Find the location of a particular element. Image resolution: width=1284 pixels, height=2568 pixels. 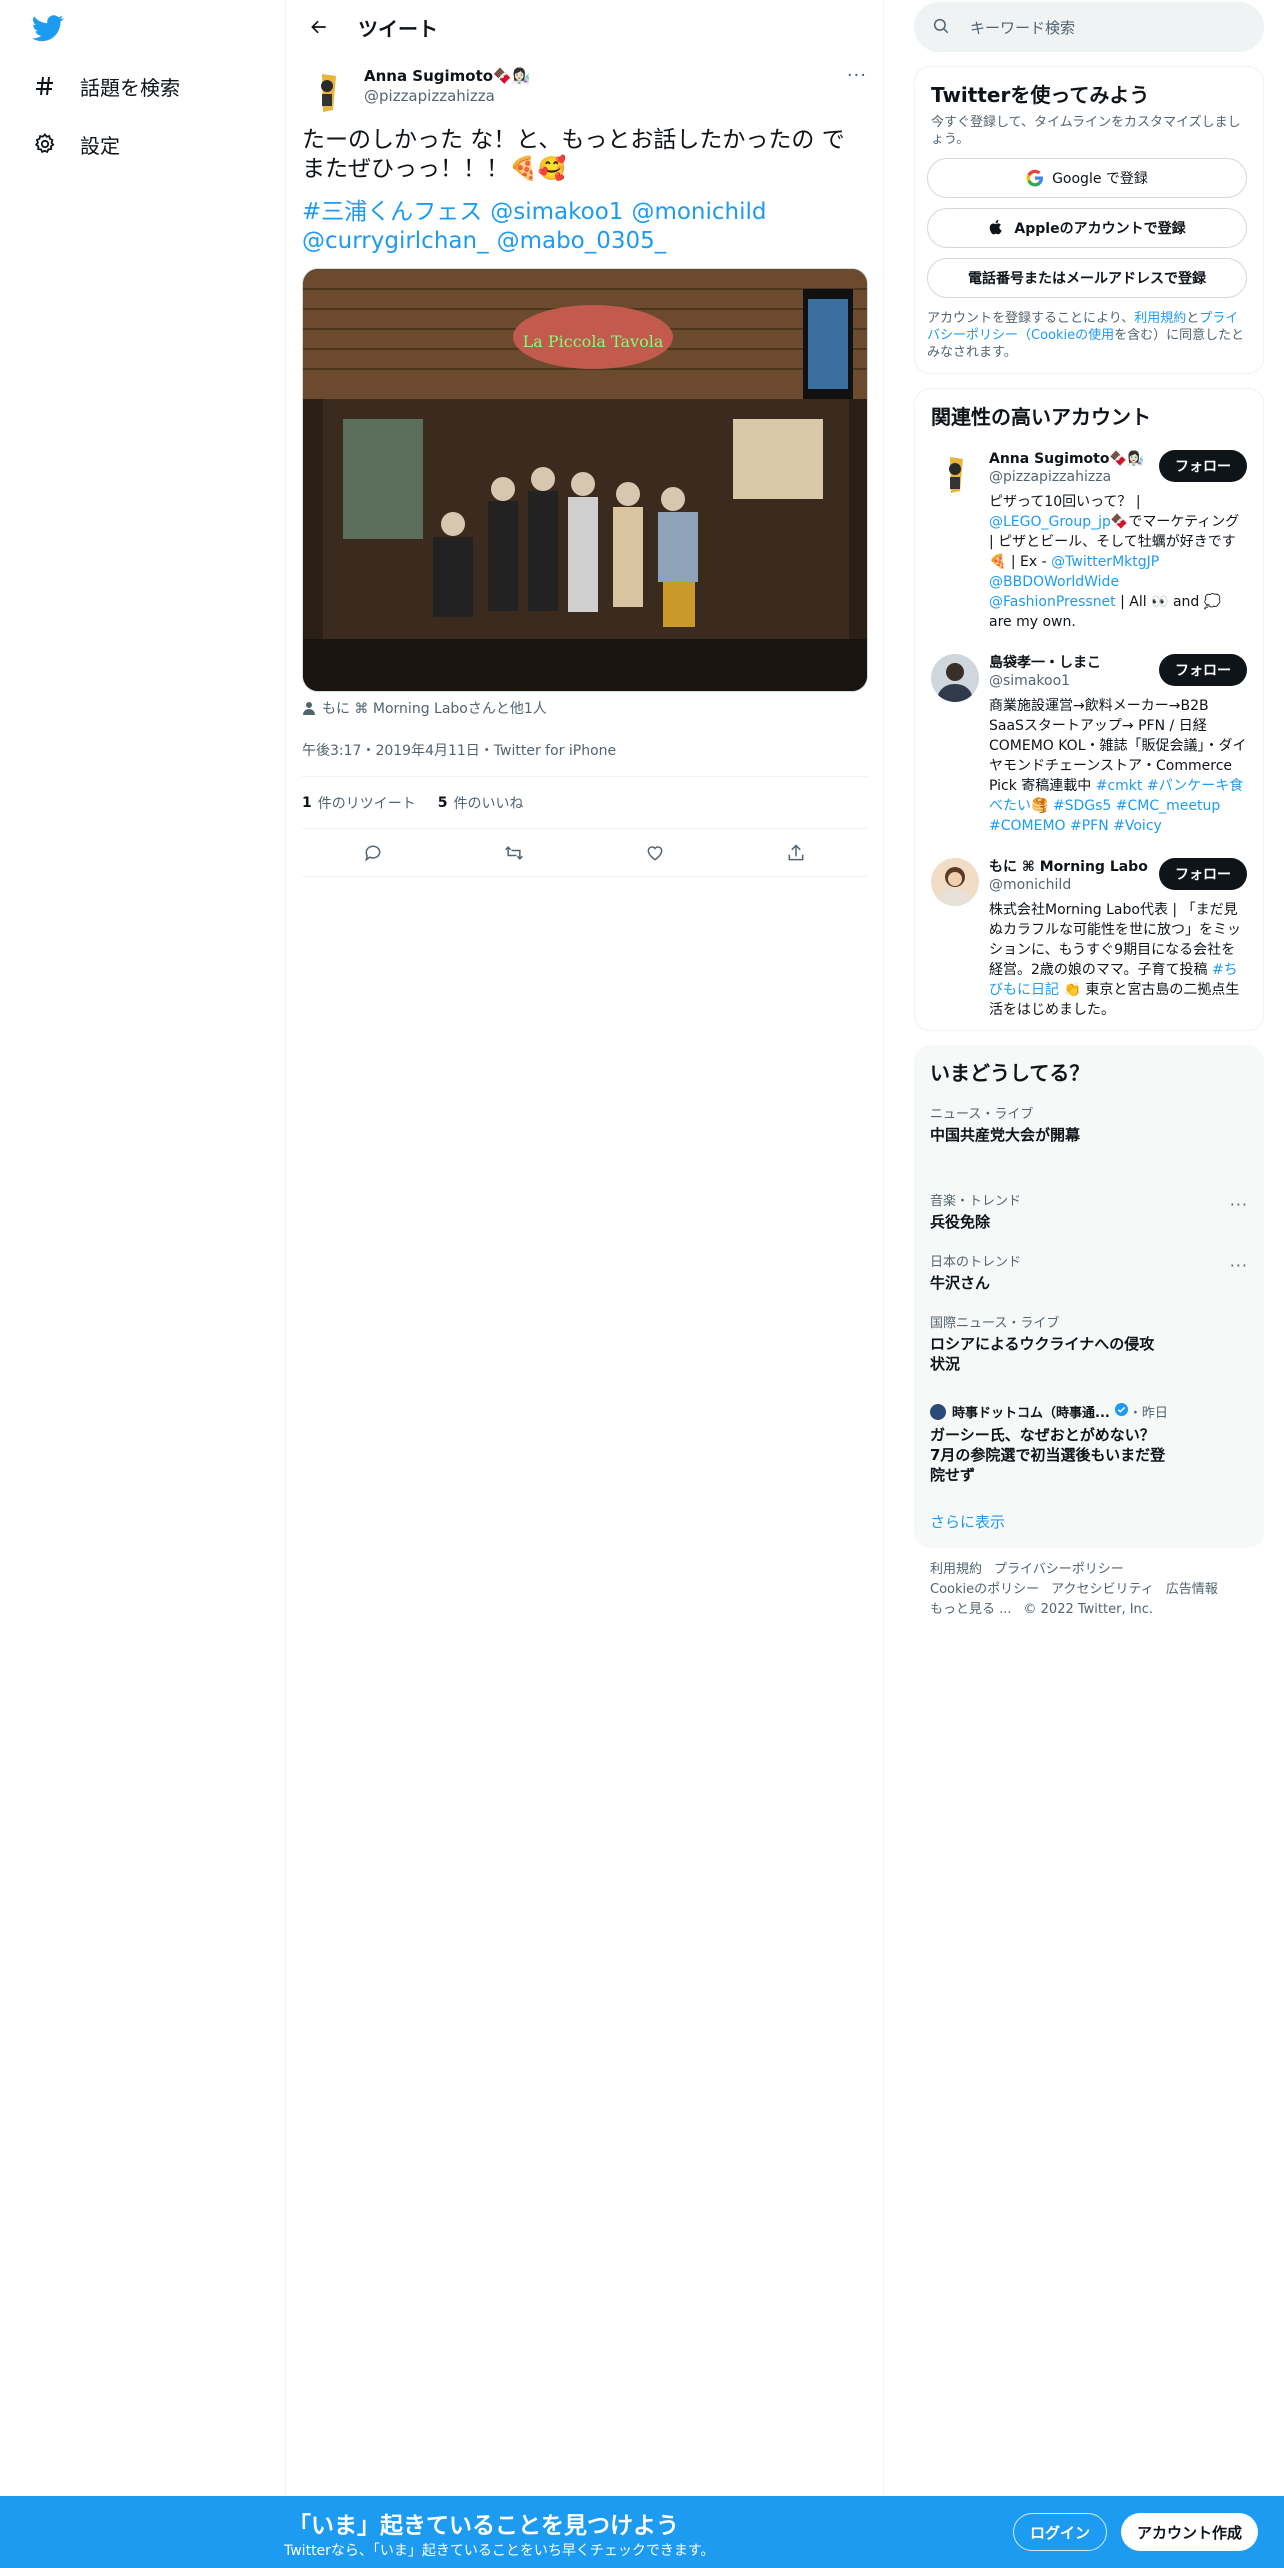

back-arrow-icon is located at coordinates (319, 27).